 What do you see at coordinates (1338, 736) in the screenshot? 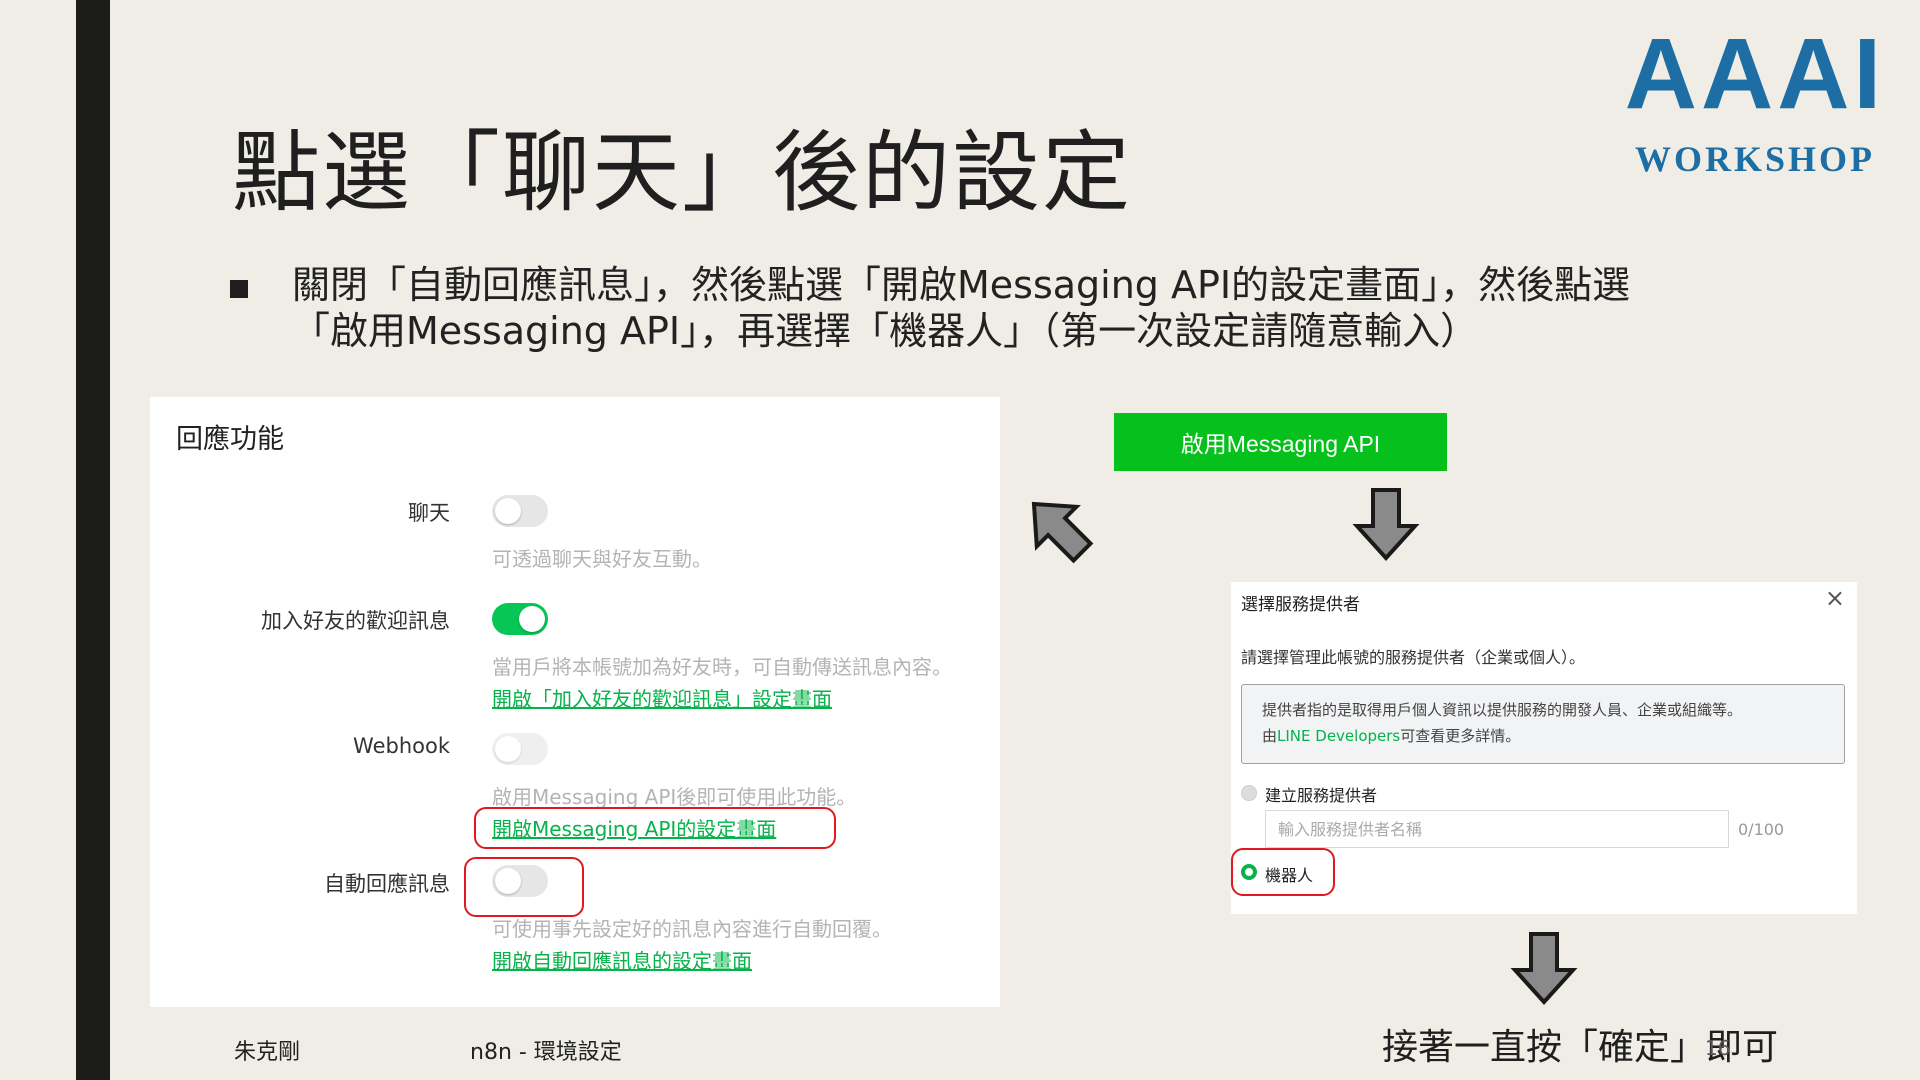
I see `line-developers-link: LINE Developers` at bounding box center [1338, 736].